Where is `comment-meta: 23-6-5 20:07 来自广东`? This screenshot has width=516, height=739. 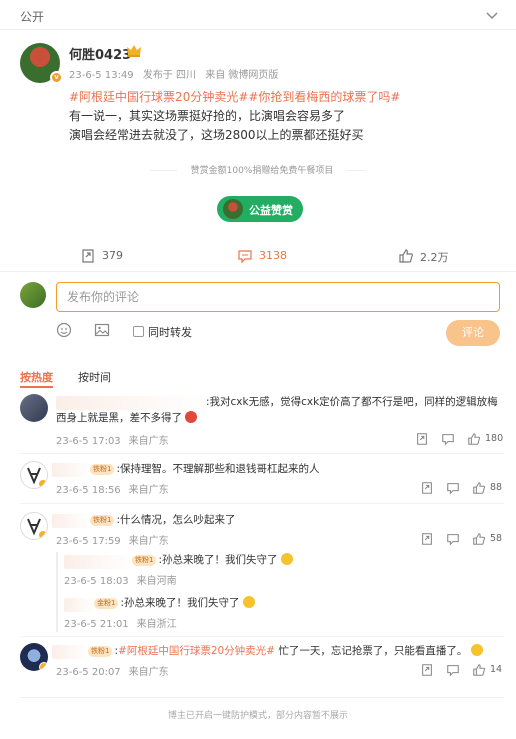
comment-meta: 23-6-5 20:07 来自广东 is located at coordinates (116, 670).